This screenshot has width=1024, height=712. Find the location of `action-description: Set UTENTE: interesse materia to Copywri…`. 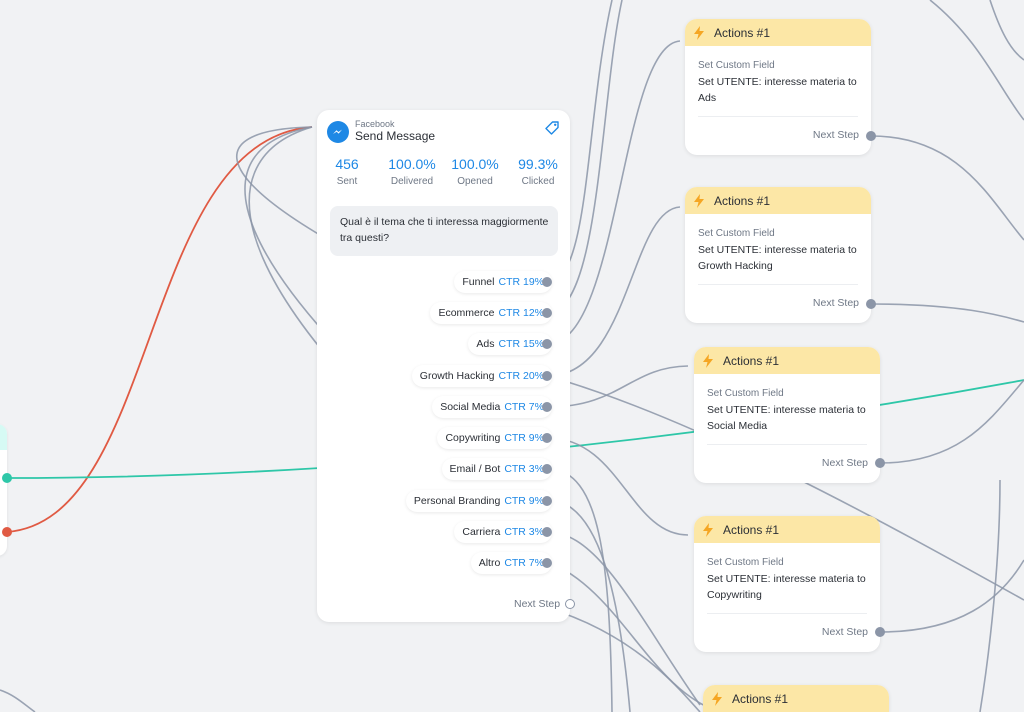

action-description: Set UTENTE: interesse materia to Copywri… is located at coordinates (786, 587).